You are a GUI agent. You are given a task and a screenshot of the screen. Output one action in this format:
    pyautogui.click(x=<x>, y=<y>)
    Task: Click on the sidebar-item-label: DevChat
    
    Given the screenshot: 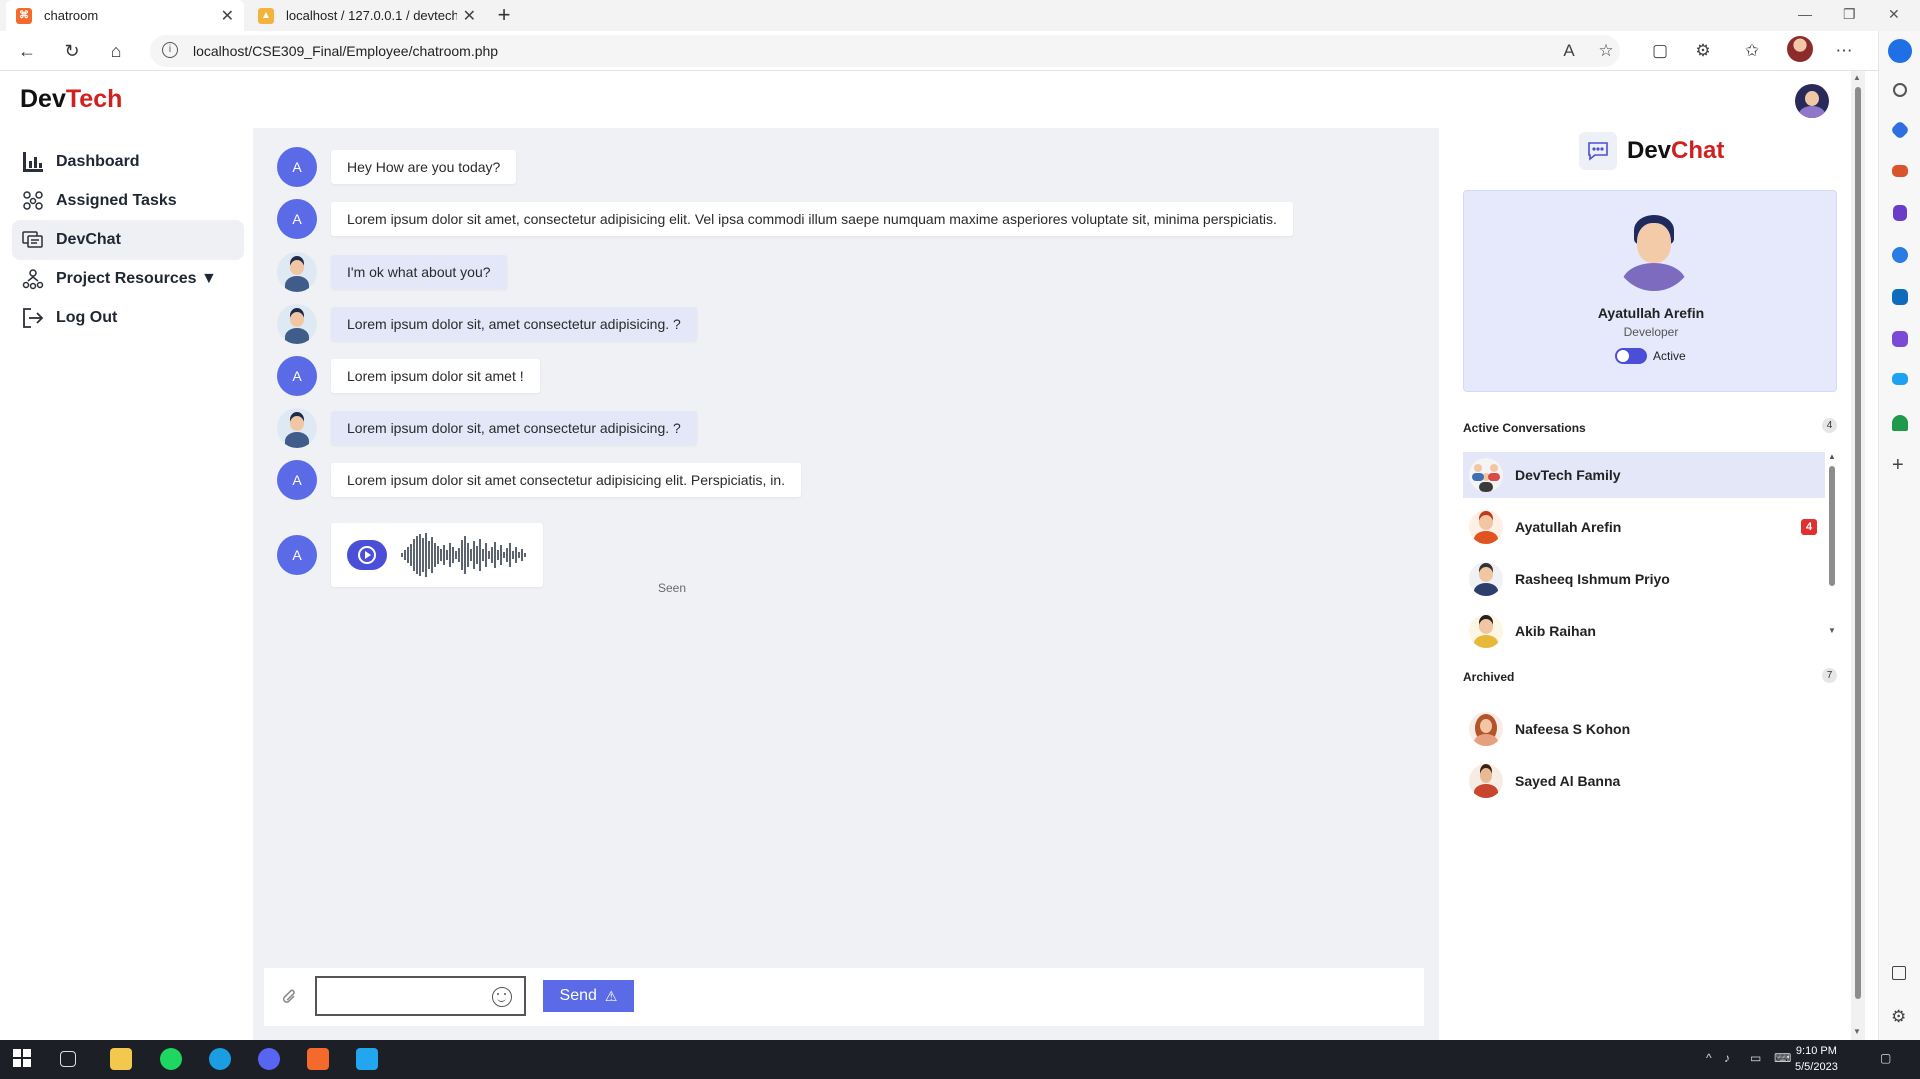 What is the action you would take?
    pyautogui.click(x=88, y=239)
    